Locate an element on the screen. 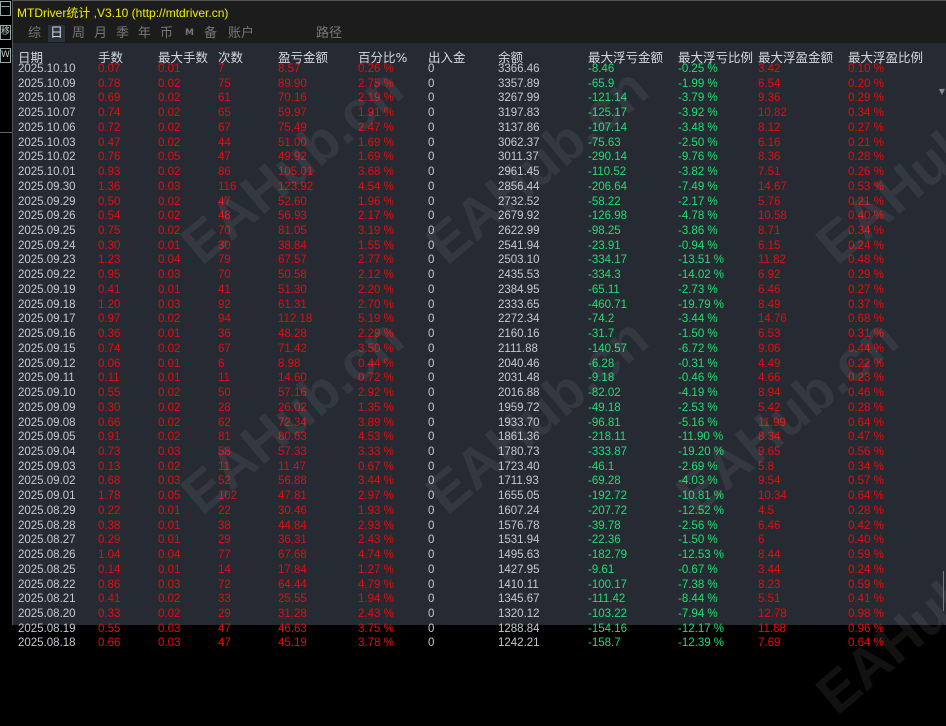 This screenshot has height=726, width=946. cell-max-floating-profit: 8.23 is located at coordinates (769, 584).